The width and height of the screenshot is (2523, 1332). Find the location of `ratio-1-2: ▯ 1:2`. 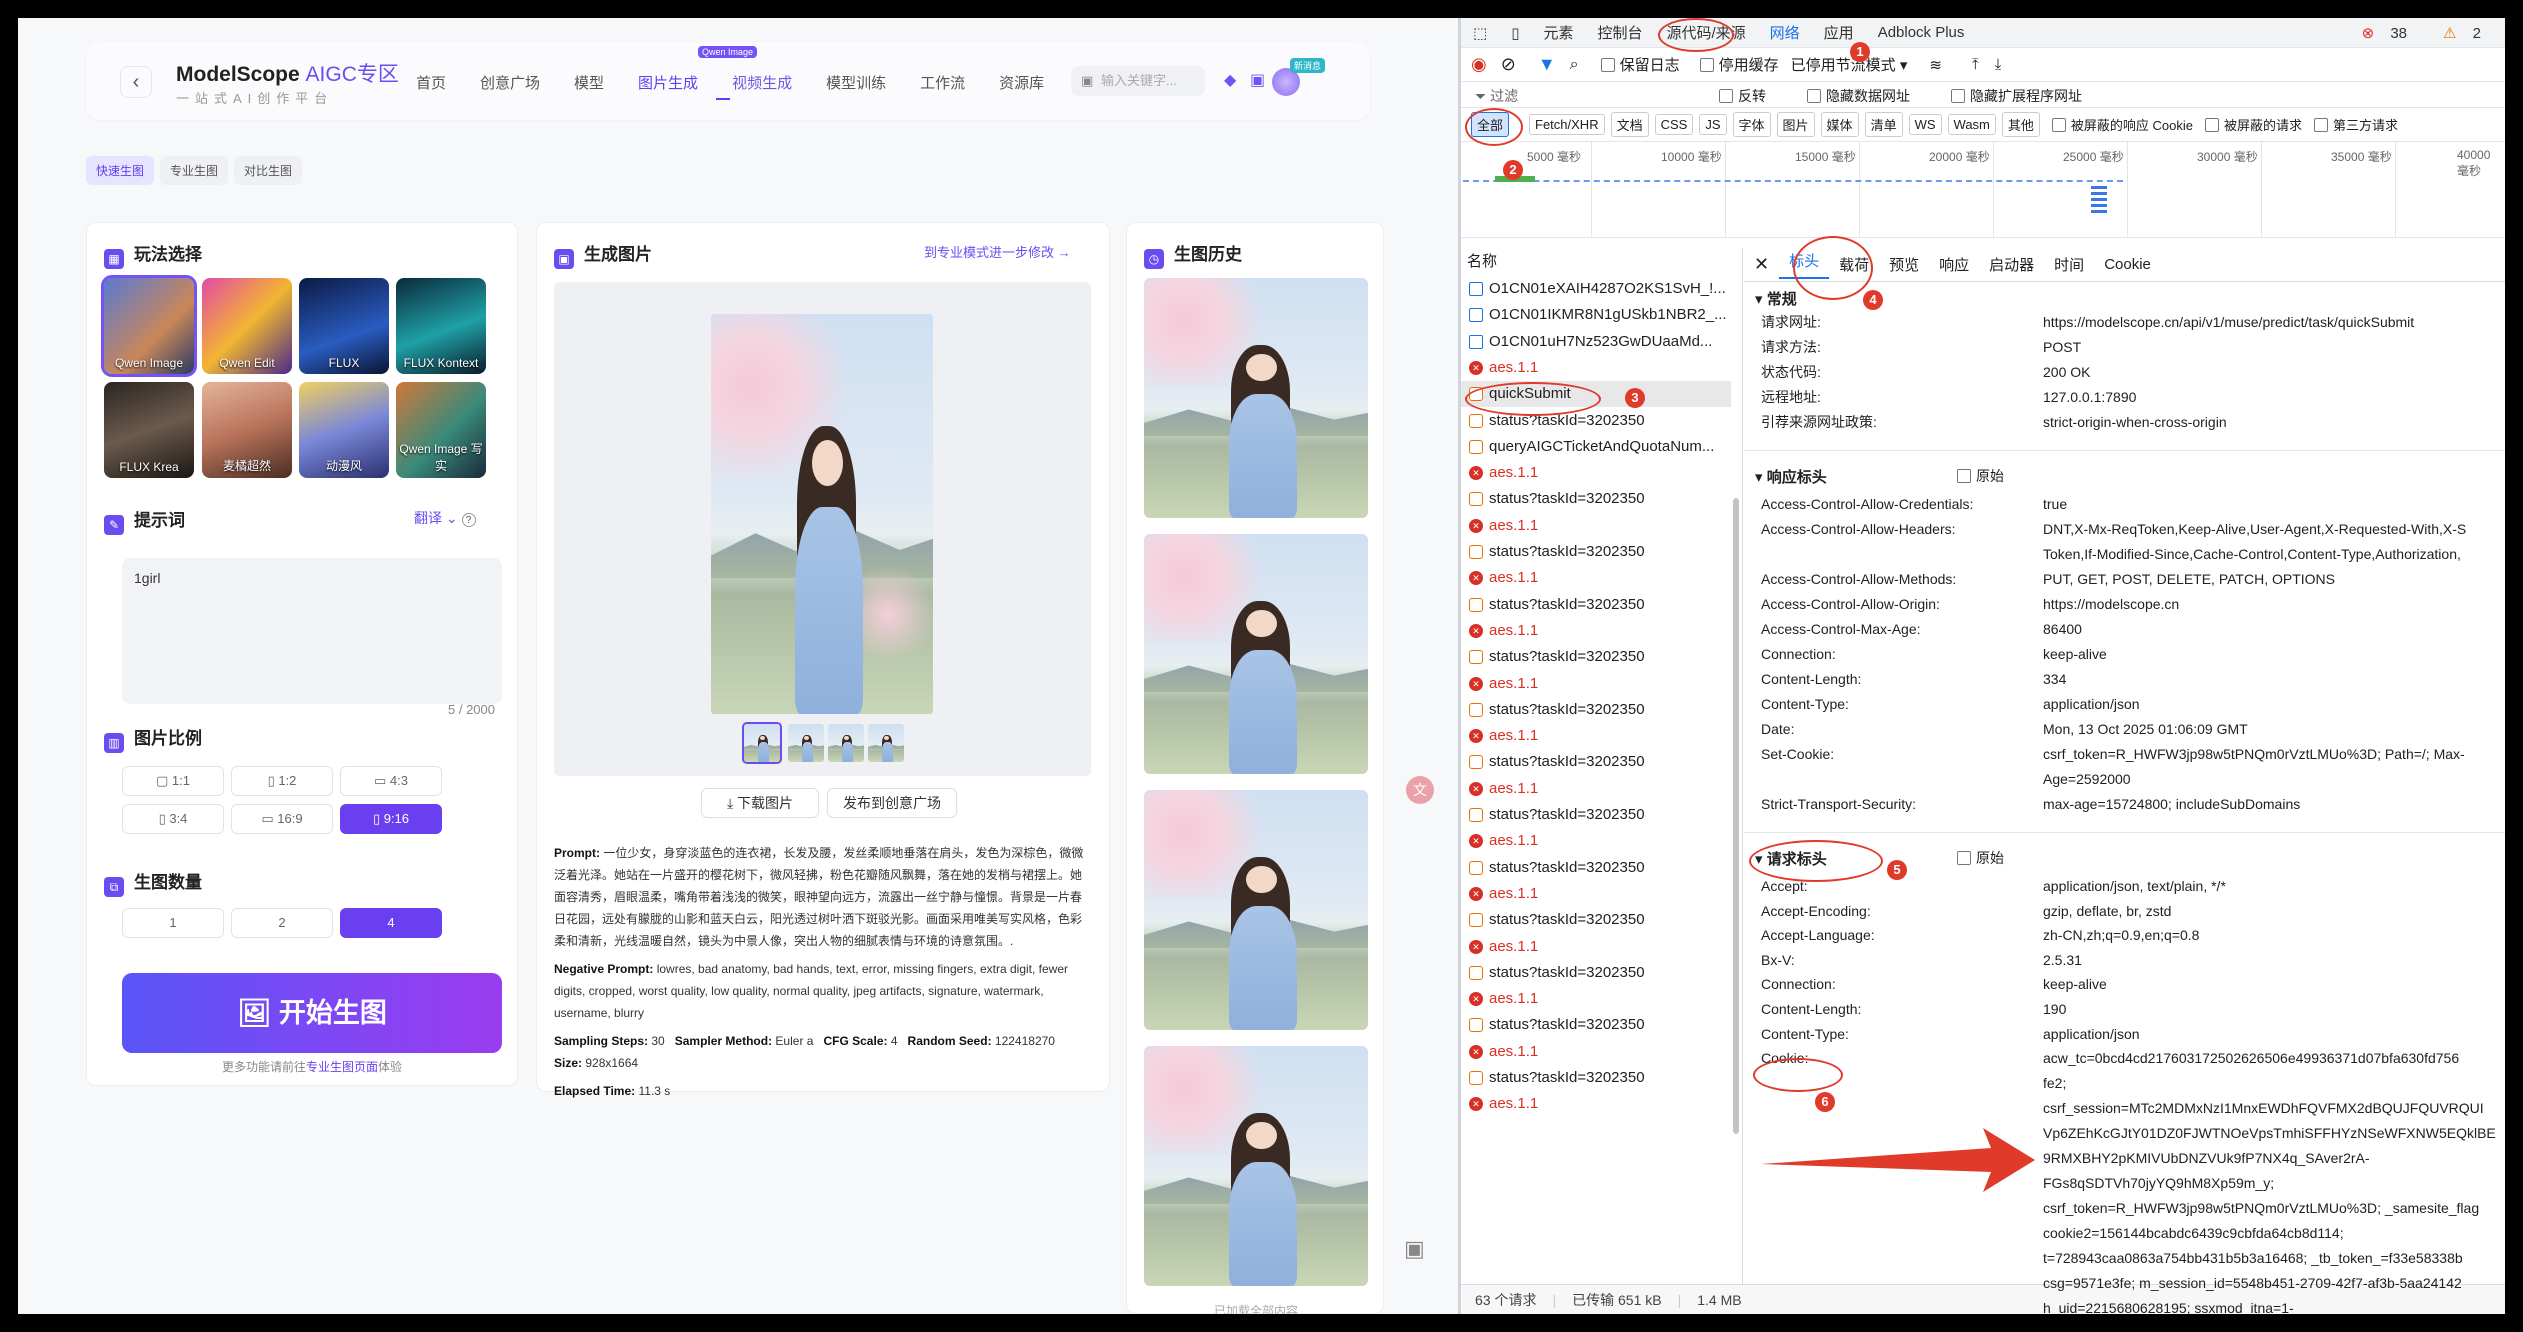

ratio-1-2: ▯ 1:2 is located at coordinates (282, 781).